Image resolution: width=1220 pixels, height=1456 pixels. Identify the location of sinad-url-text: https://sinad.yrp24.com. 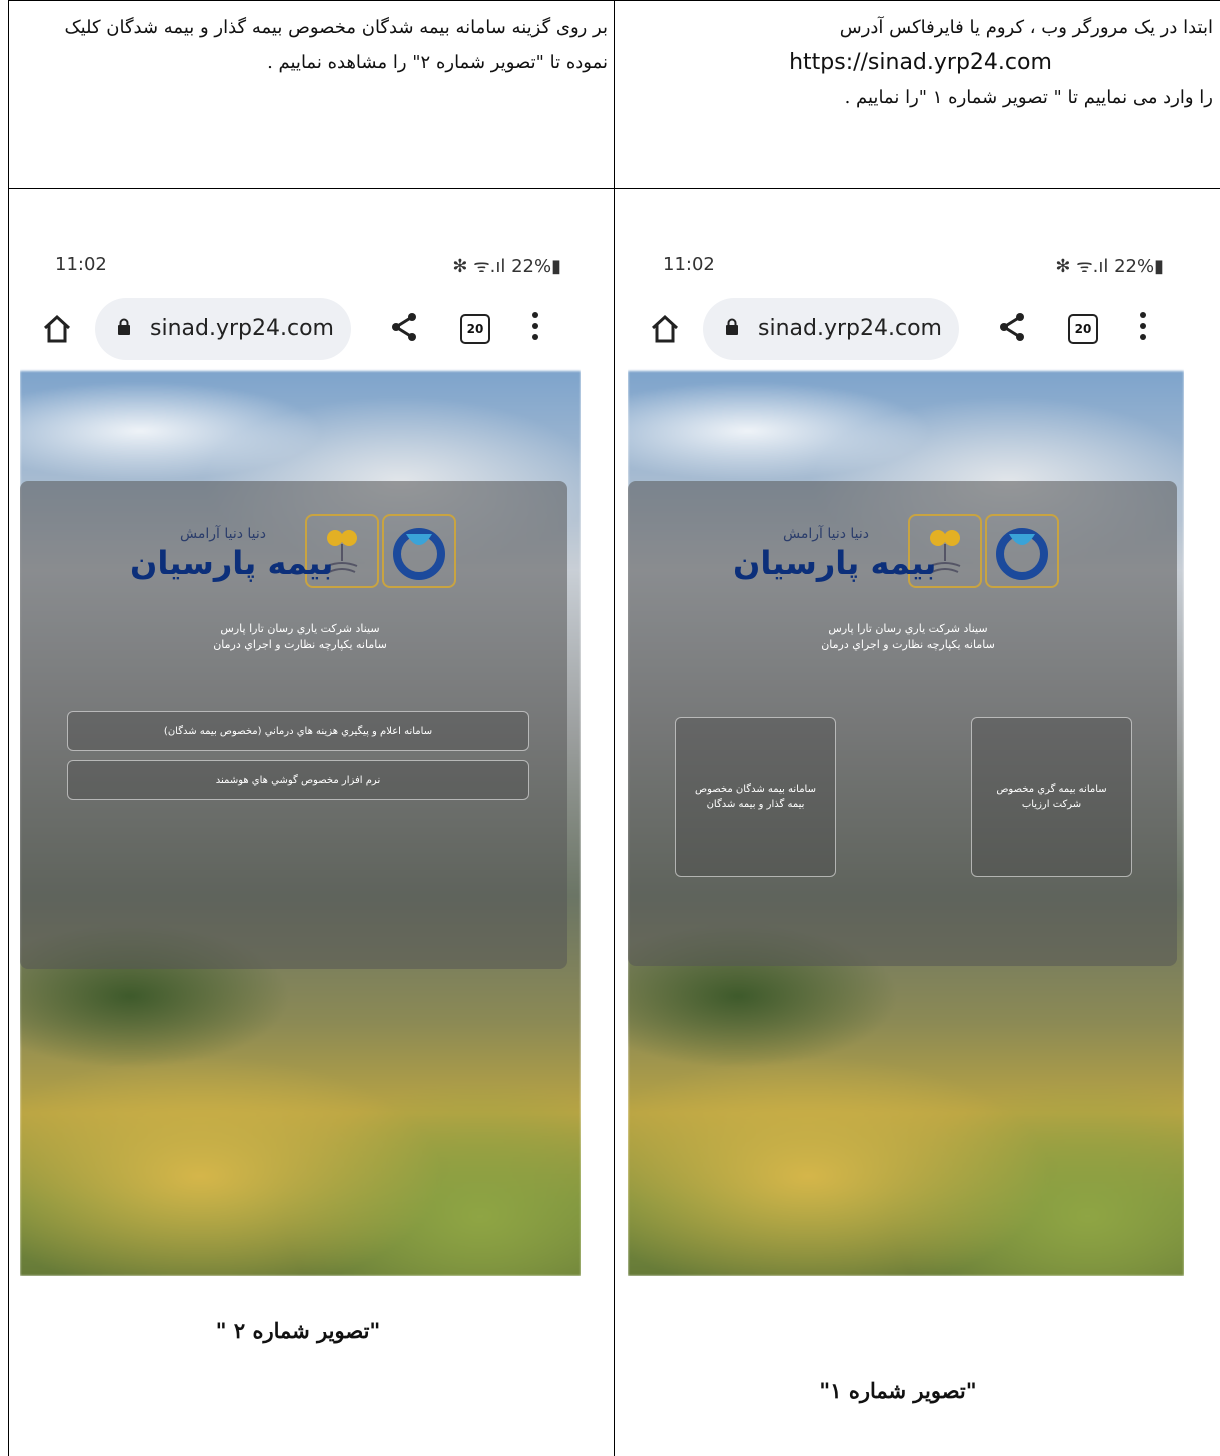
(920, 62).